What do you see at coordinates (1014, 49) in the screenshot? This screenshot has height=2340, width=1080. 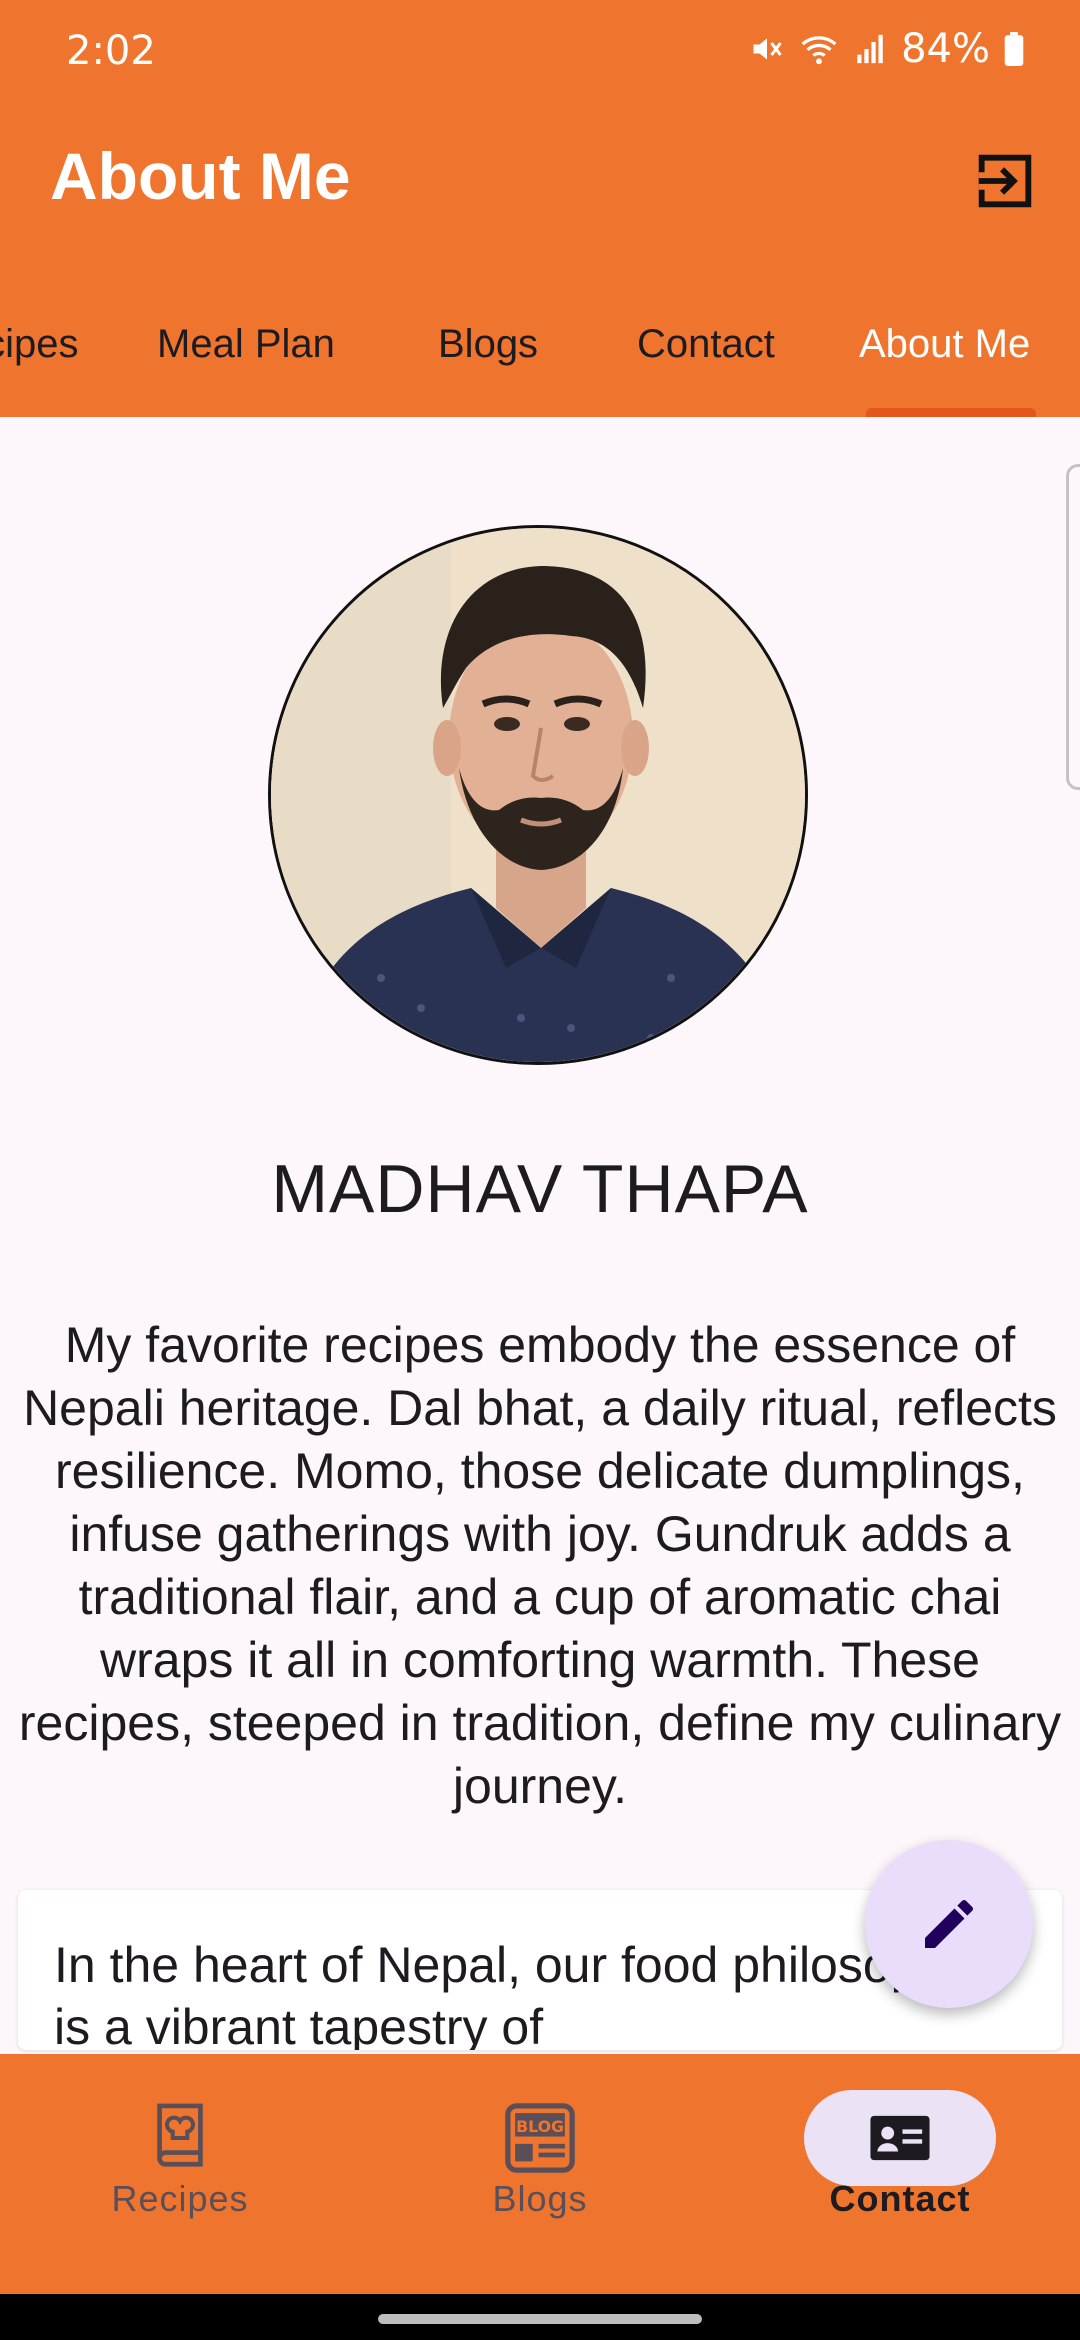 I see `battery-icon` at bounding box center [1014, 49].